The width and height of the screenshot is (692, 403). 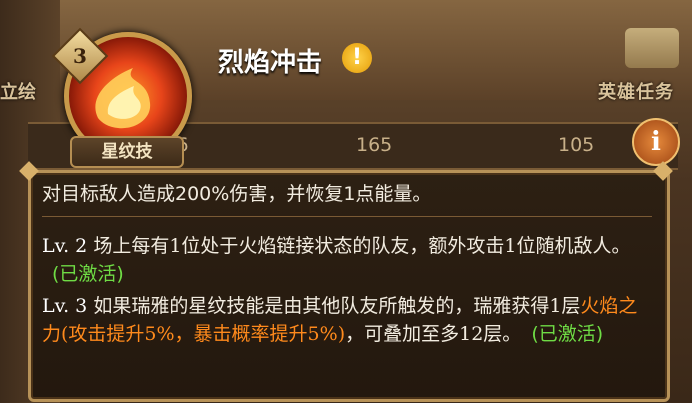 What do you see at coordinates (362, 246) in the screenshot?
I see `level-2-text: 场上每有1位处于火焰链接状态的队友，额外攻击1位随机敌人。` at bounding box center [362, 246].